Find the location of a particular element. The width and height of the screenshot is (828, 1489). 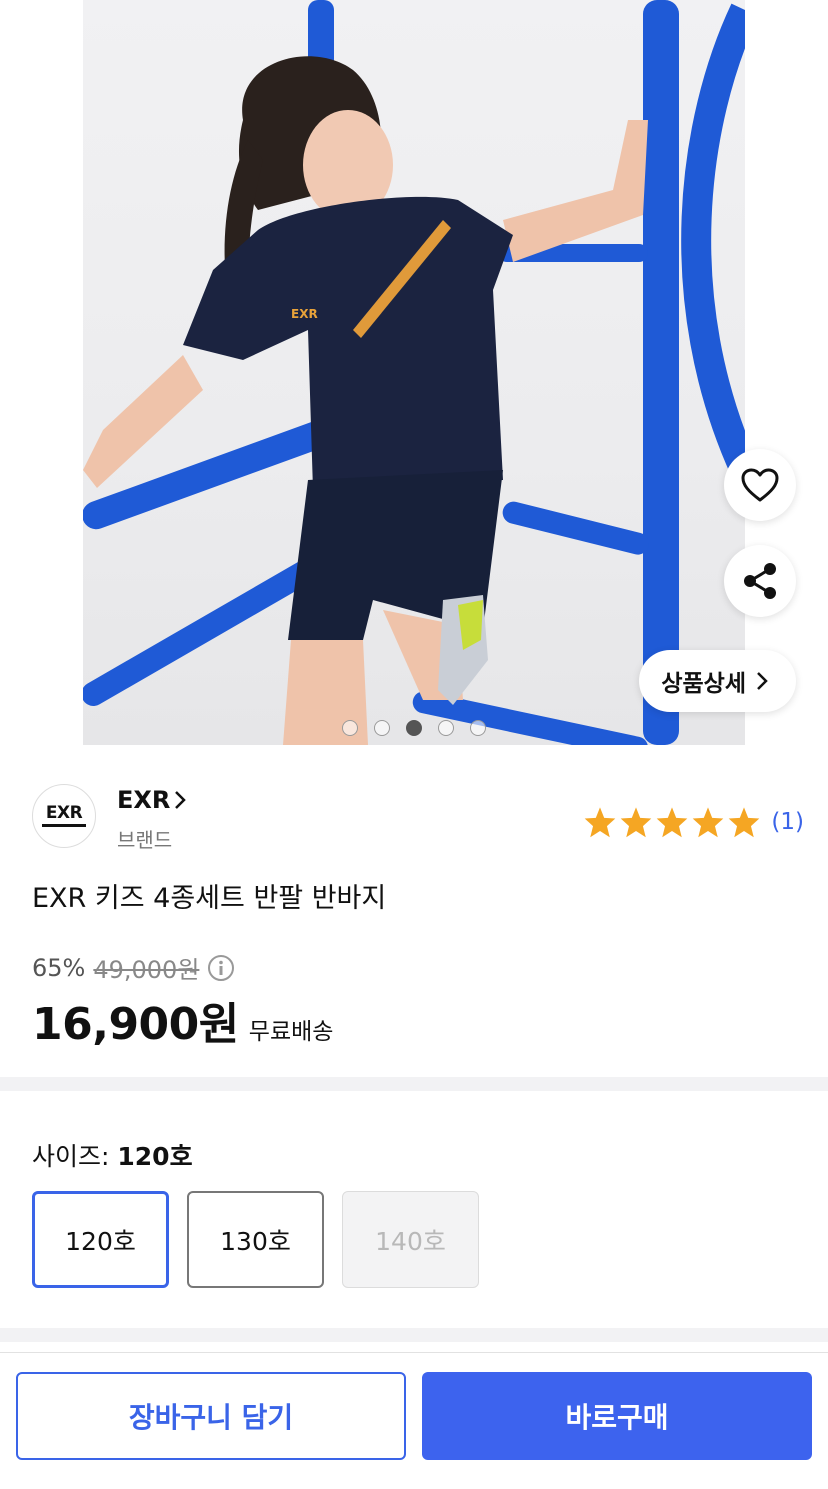

wishlist-button is located at coordinates (760, 485).